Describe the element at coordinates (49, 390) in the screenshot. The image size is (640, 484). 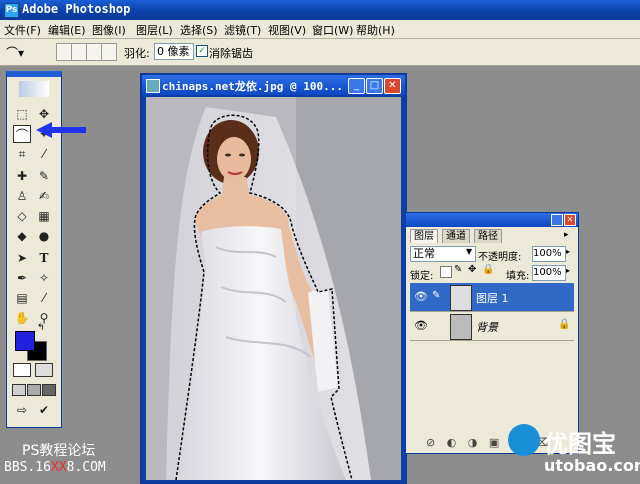
I see `screen-mode-full-icon` at that location.